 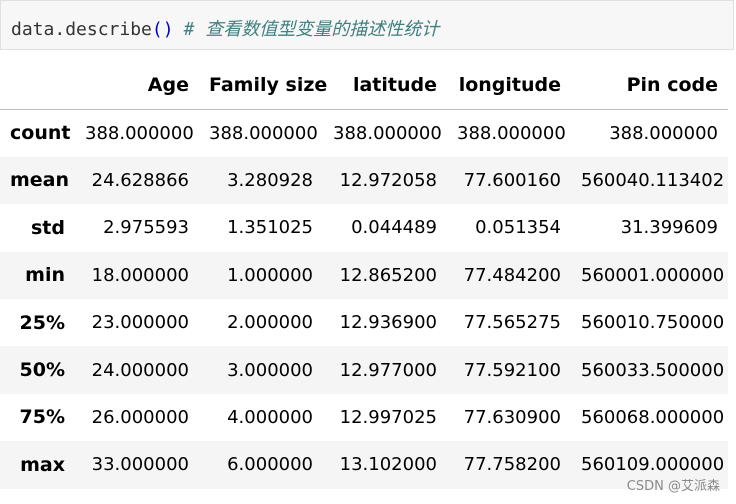 I want to click on table-cell: 23.000000, so click(x=140, y=323).